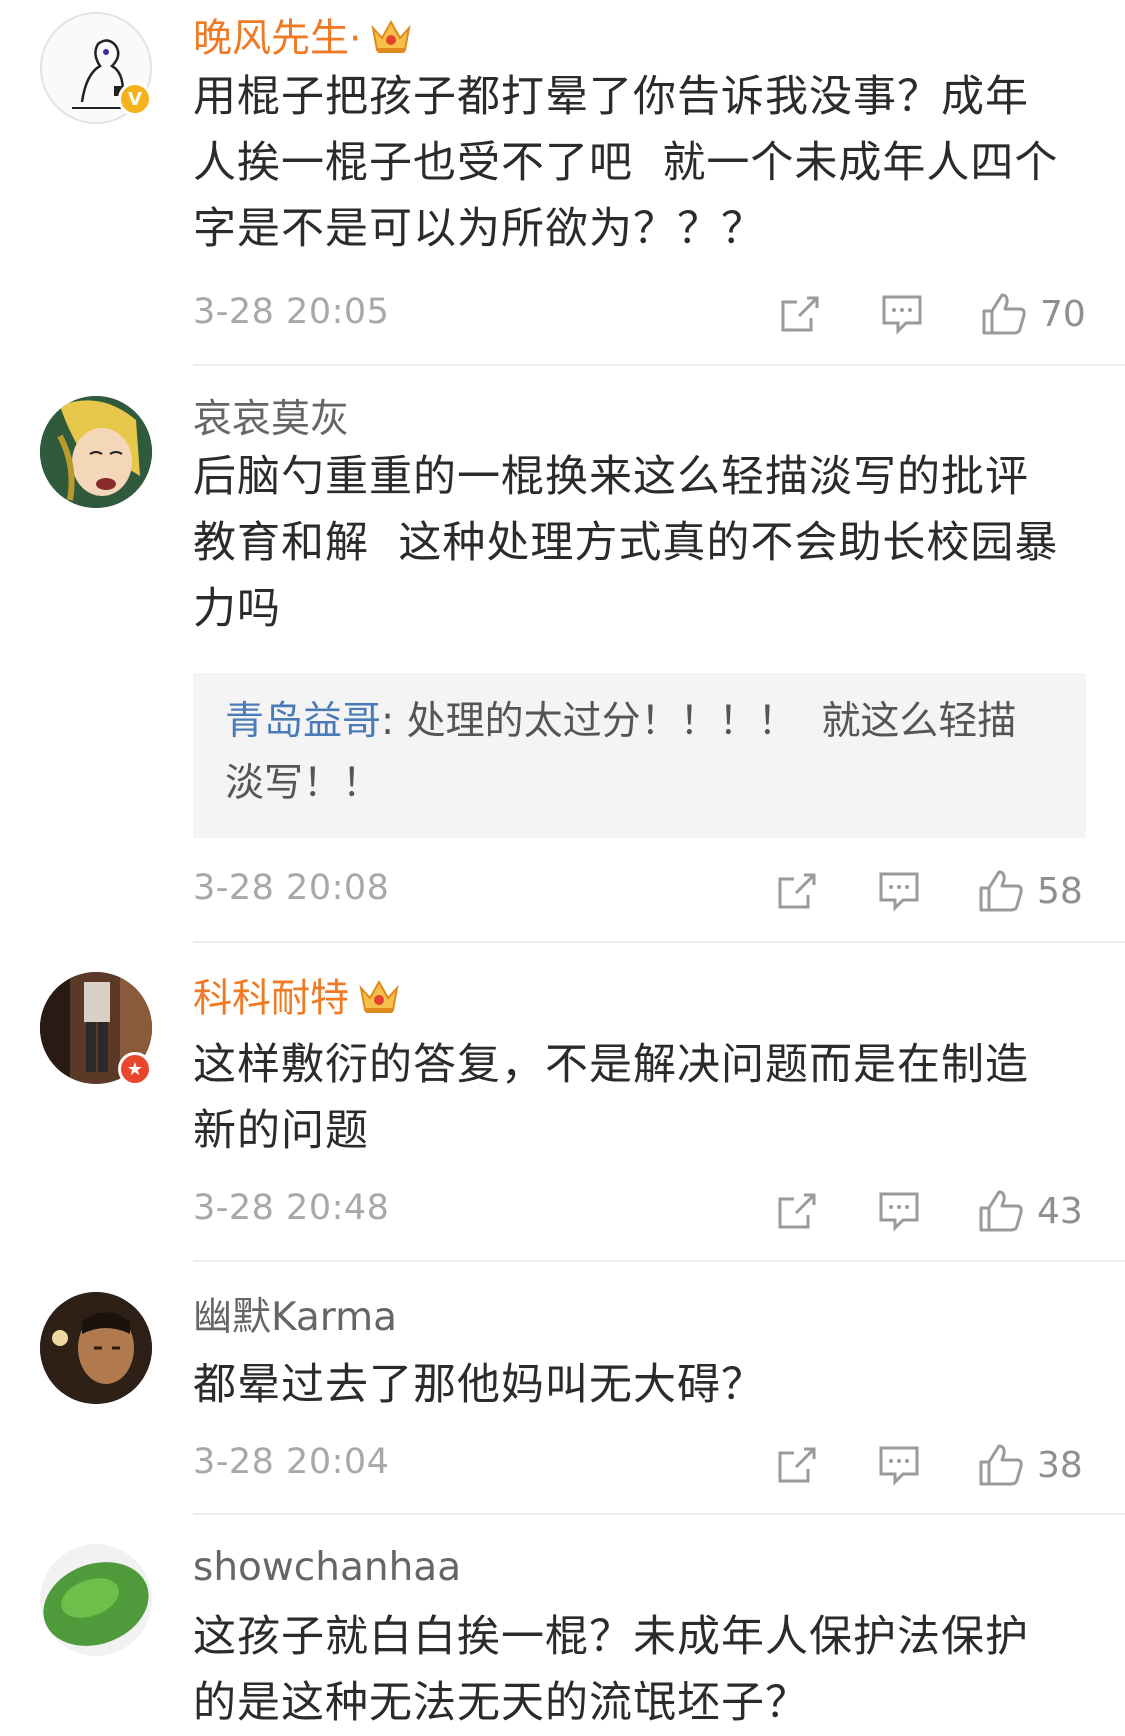 The image size is (1125, 1736). What do you see at coordinates (271, 420) in the screenshot?
I see `username: 哀哀莫灰` at bounding box center [271, 420].